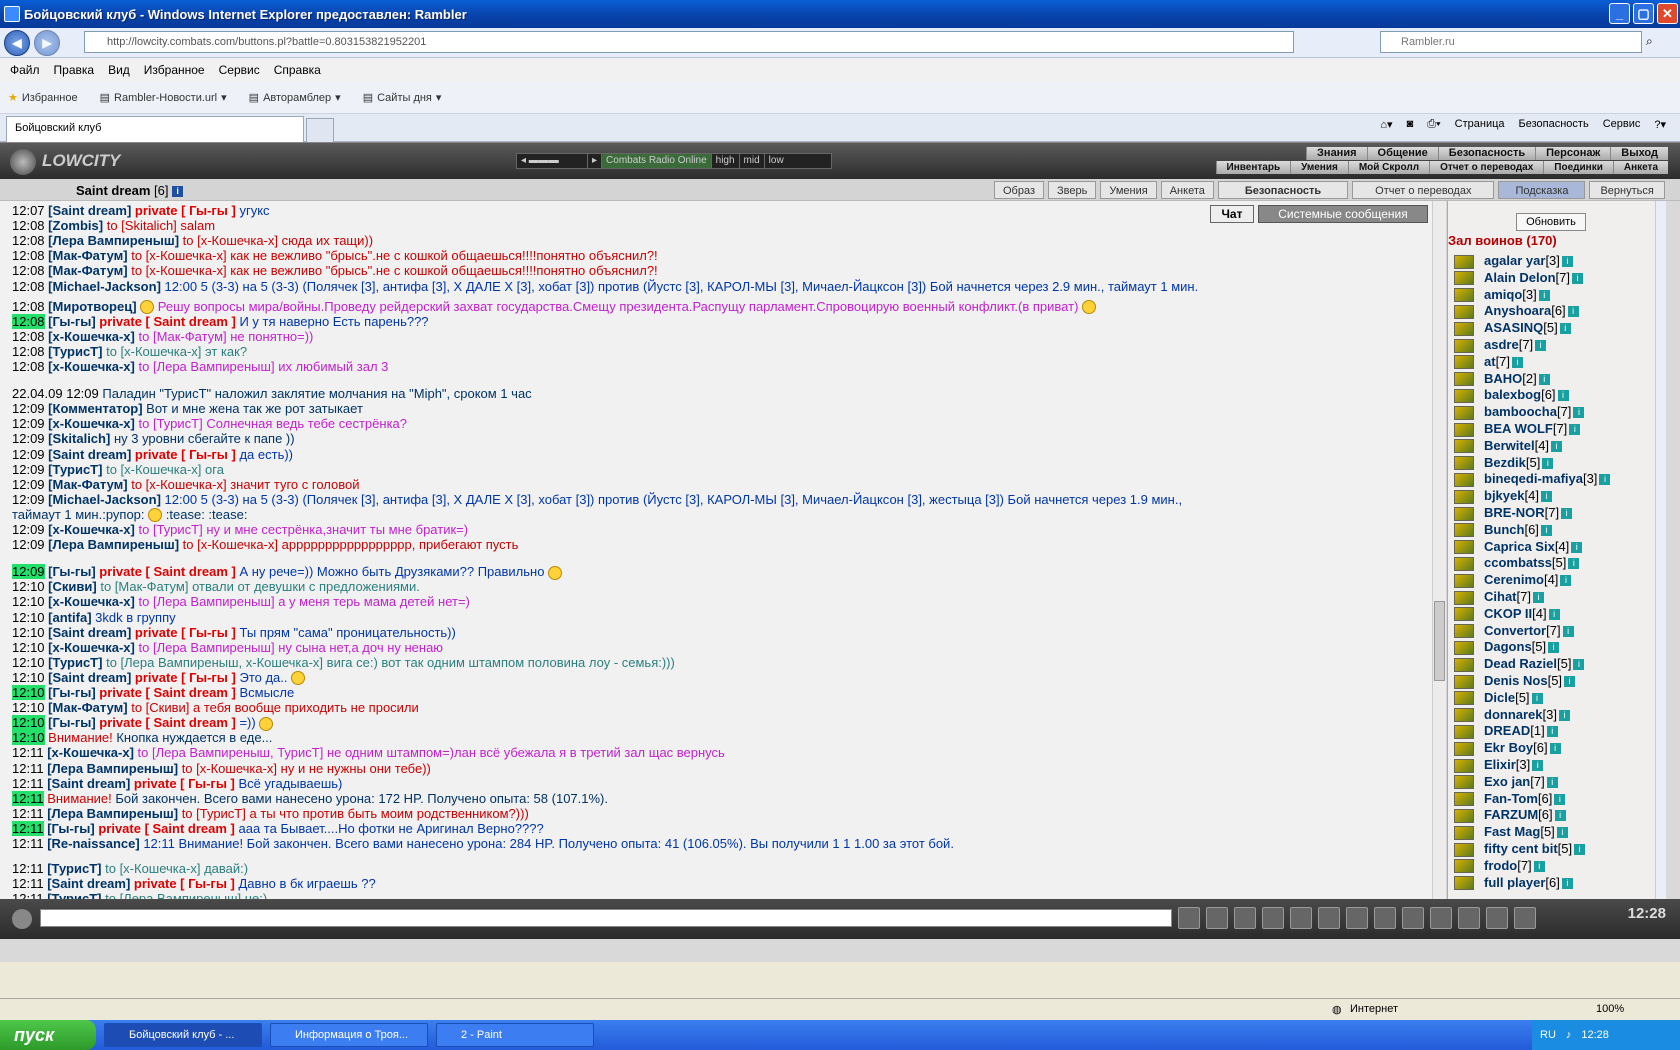 Image resolution: width=1680 pixels, height=1050 pixels. What do you see at coordinates (1500, 345) in the screenshot?
I see `player-row: asdre[7] i` at bounding box center [1500, 345].